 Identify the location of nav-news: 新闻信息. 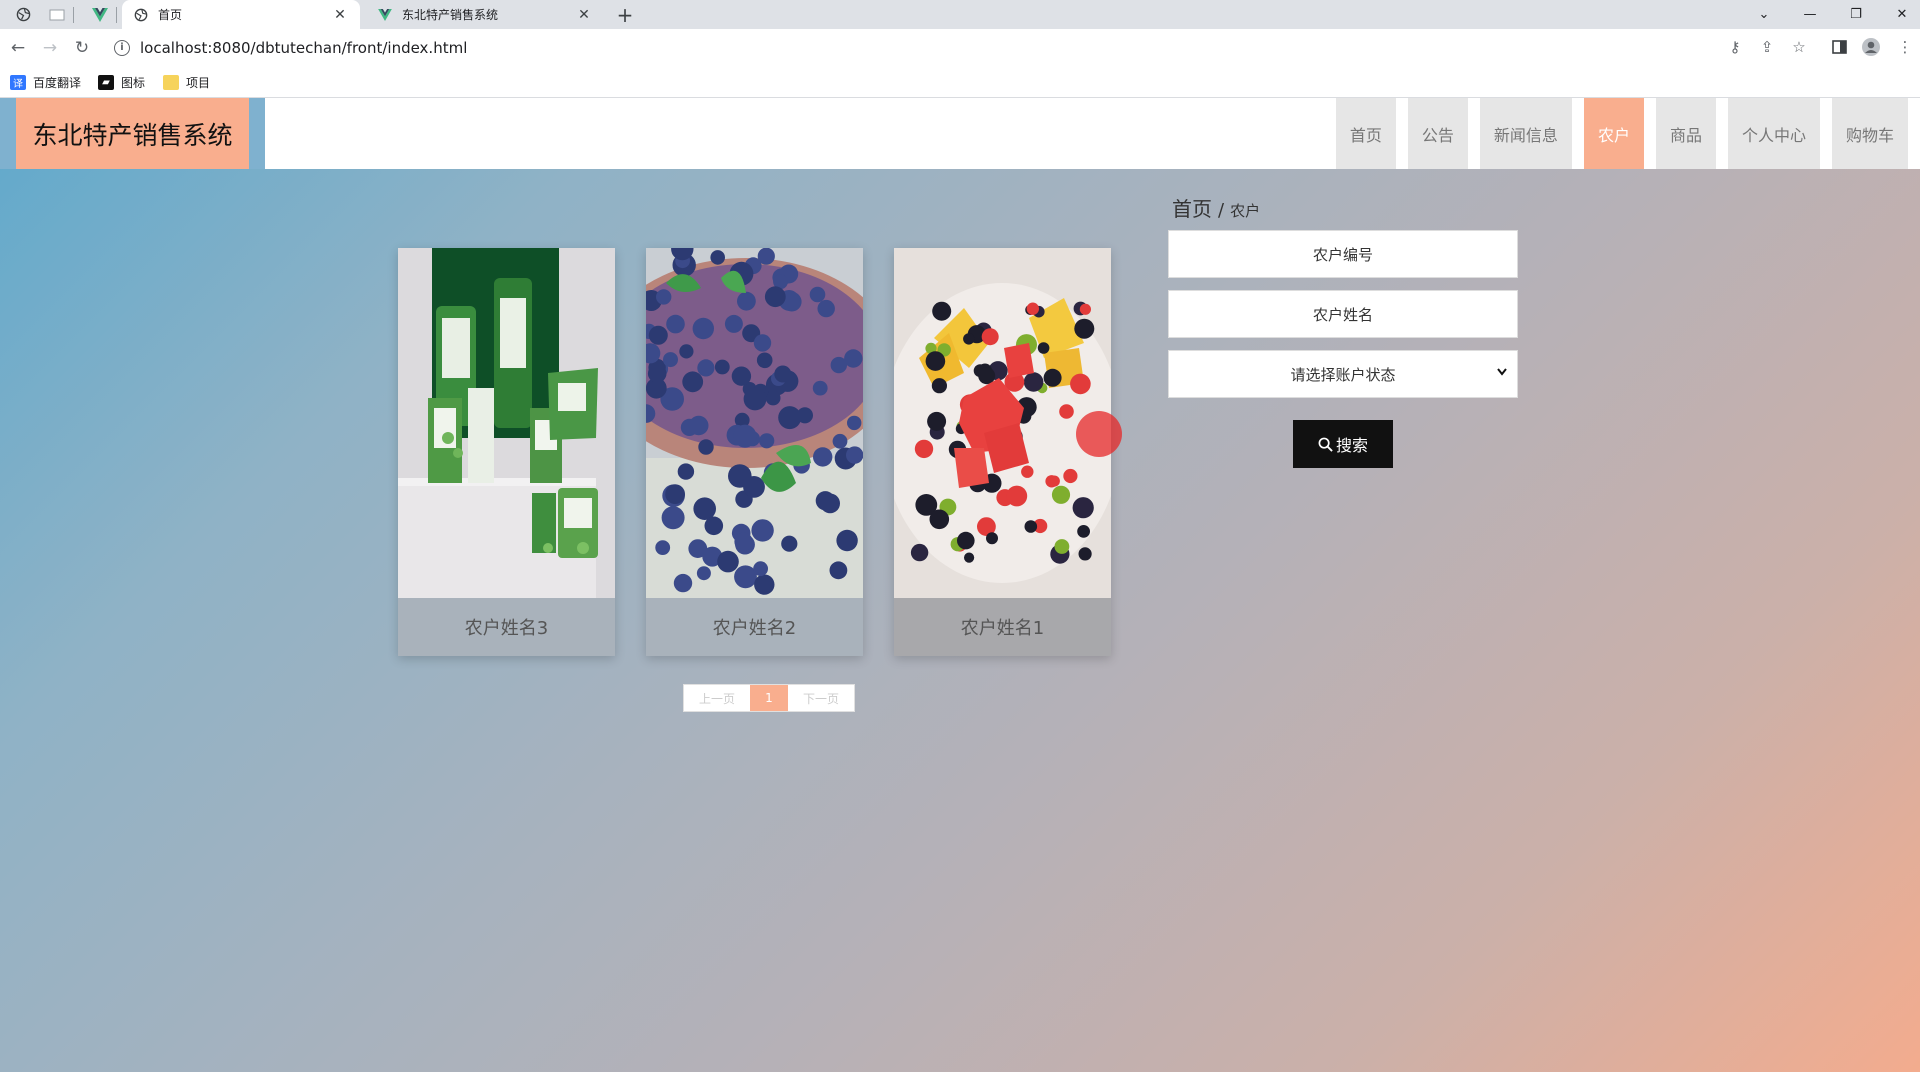
(1525, 133).